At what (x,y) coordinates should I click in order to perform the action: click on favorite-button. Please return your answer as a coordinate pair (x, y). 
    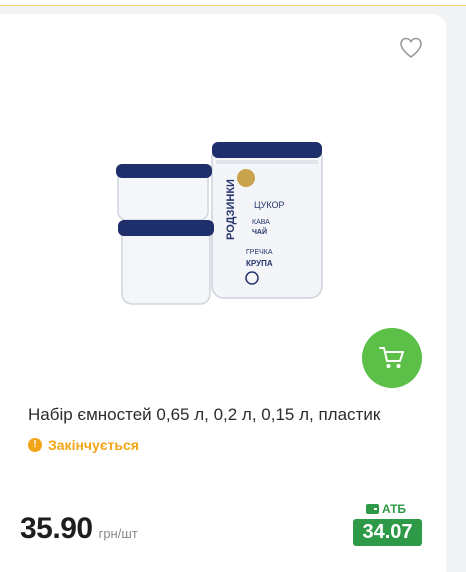
    Looking at the image, I should click on (411, 48).